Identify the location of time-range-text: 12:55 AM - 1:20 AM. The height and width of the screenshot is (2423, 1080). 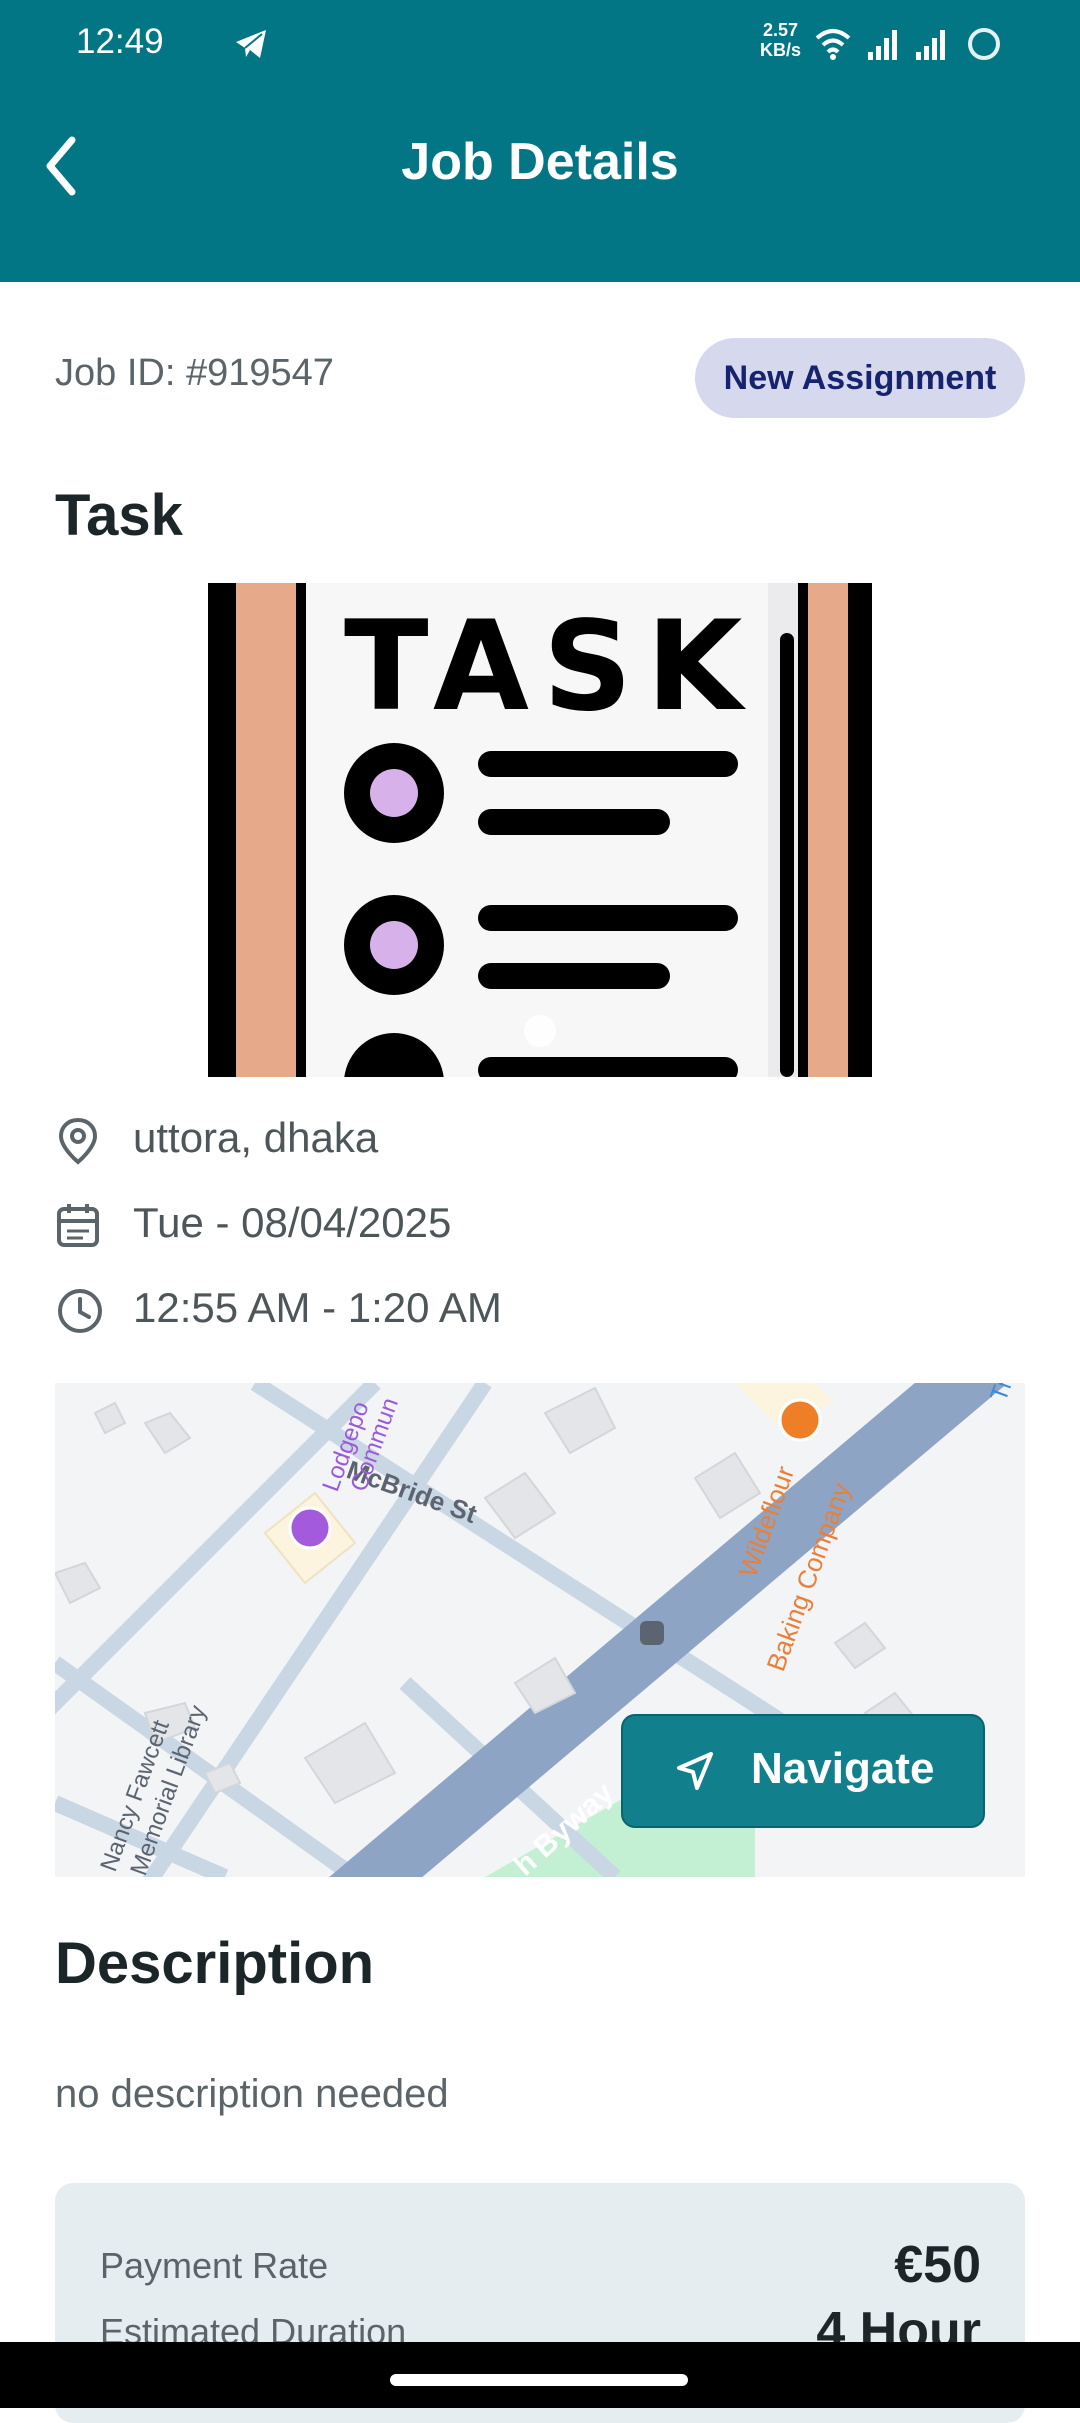
(317, 1307).